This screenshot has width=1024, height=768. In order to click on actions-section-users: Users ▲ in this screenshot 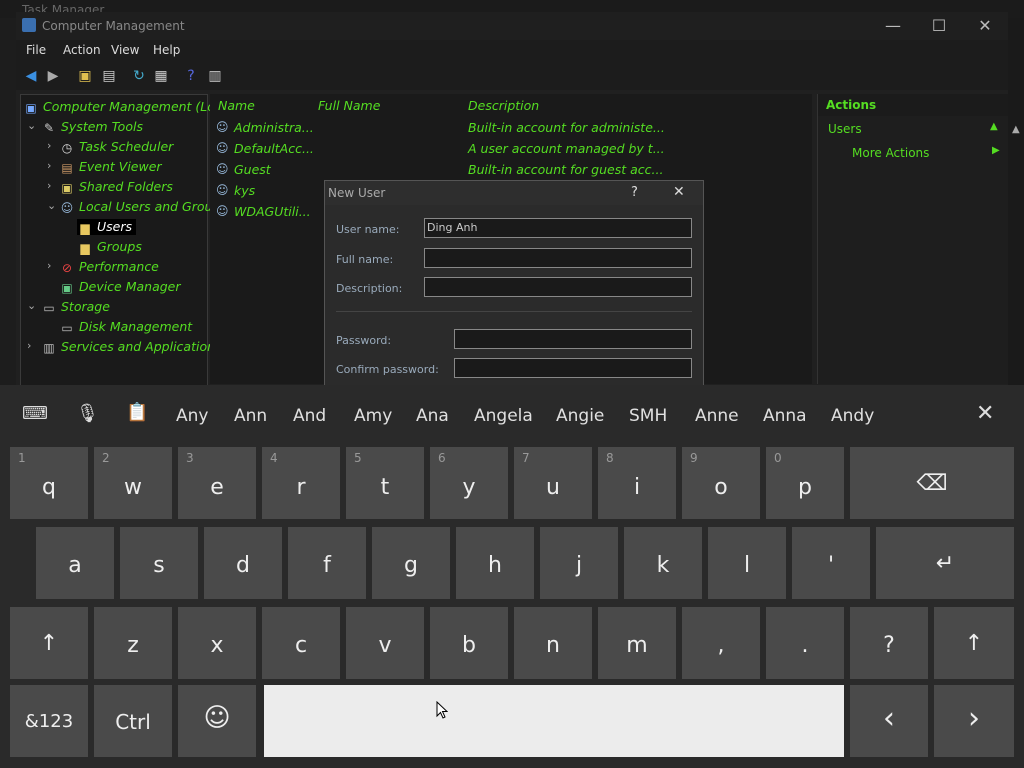, I will do `click(913, 129)`.